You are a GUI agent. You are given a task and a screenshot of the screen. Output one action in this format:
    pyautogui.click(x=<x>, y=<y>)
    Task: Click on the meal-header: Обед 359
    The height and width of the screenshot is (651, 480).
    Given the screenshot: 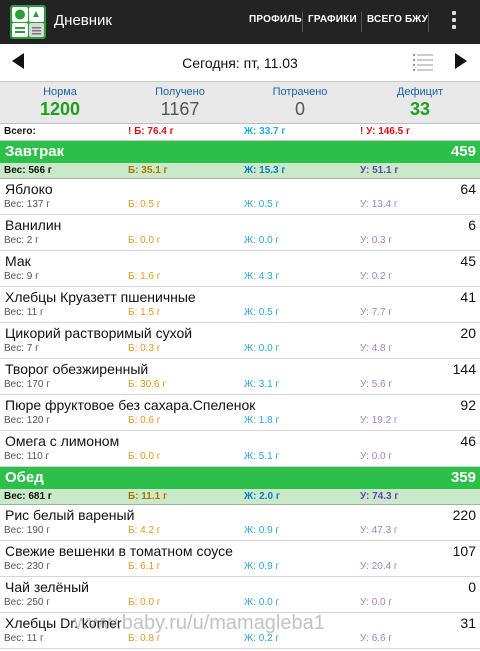 What is the action you would take?
    pyautogui.click(x=240, y=478)
    